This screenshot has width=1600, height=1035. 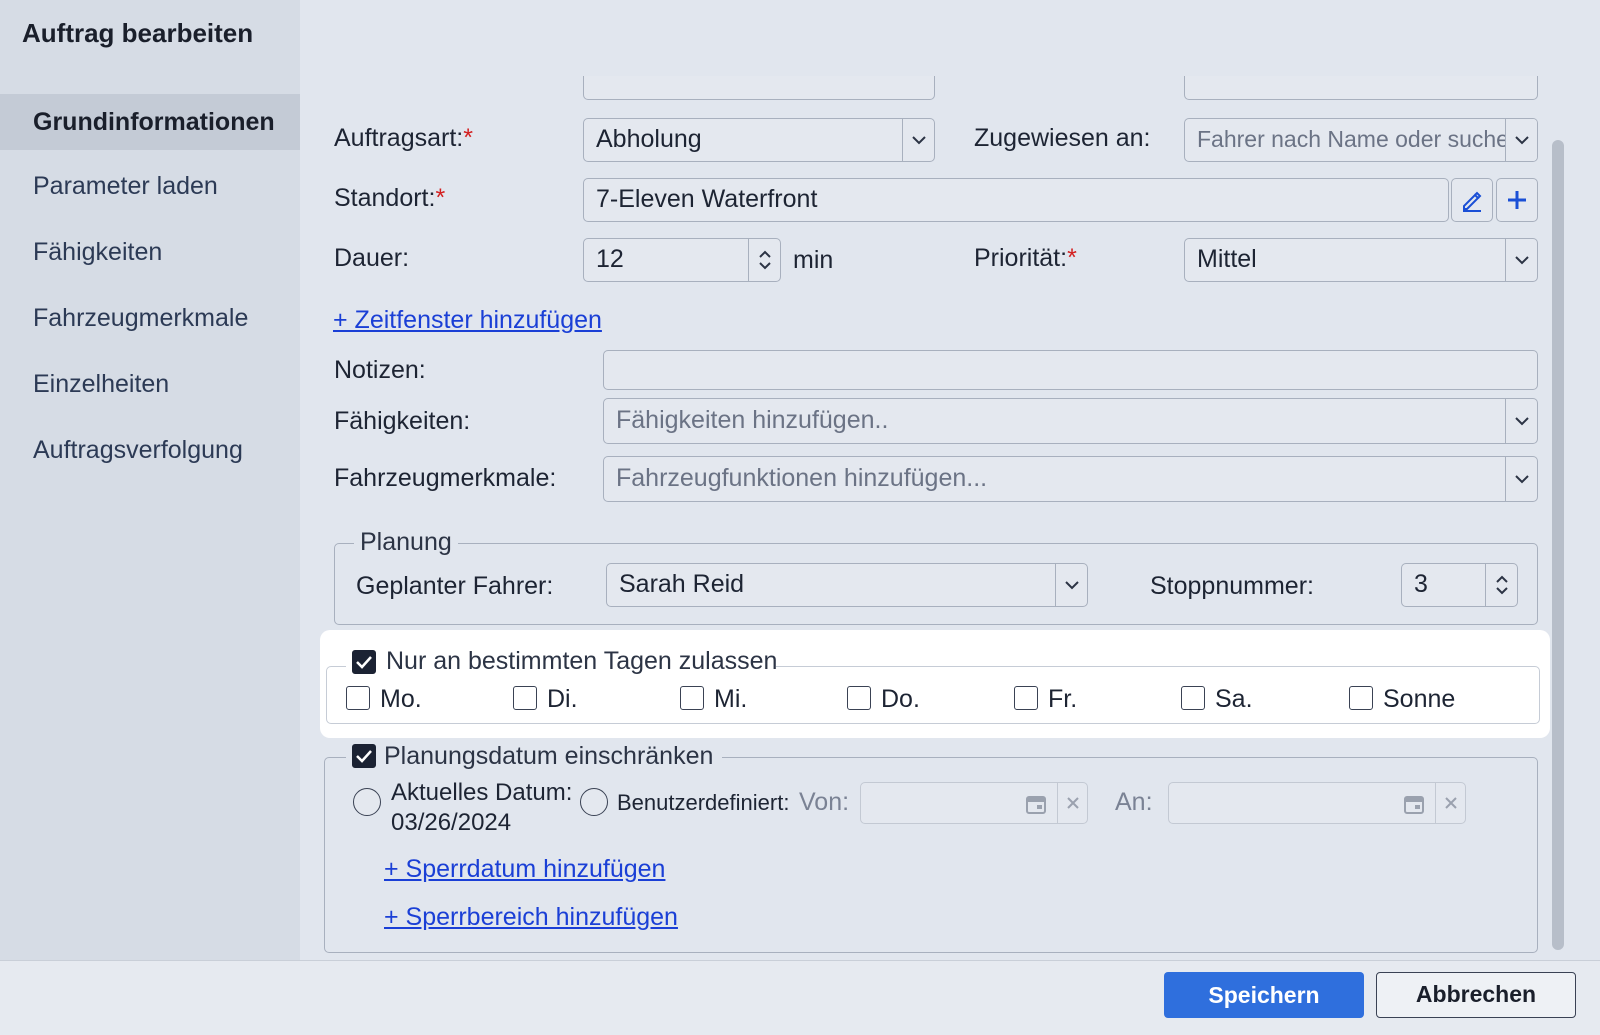 I want to click on scrolled-field-right, so click(x=1361, y=88).